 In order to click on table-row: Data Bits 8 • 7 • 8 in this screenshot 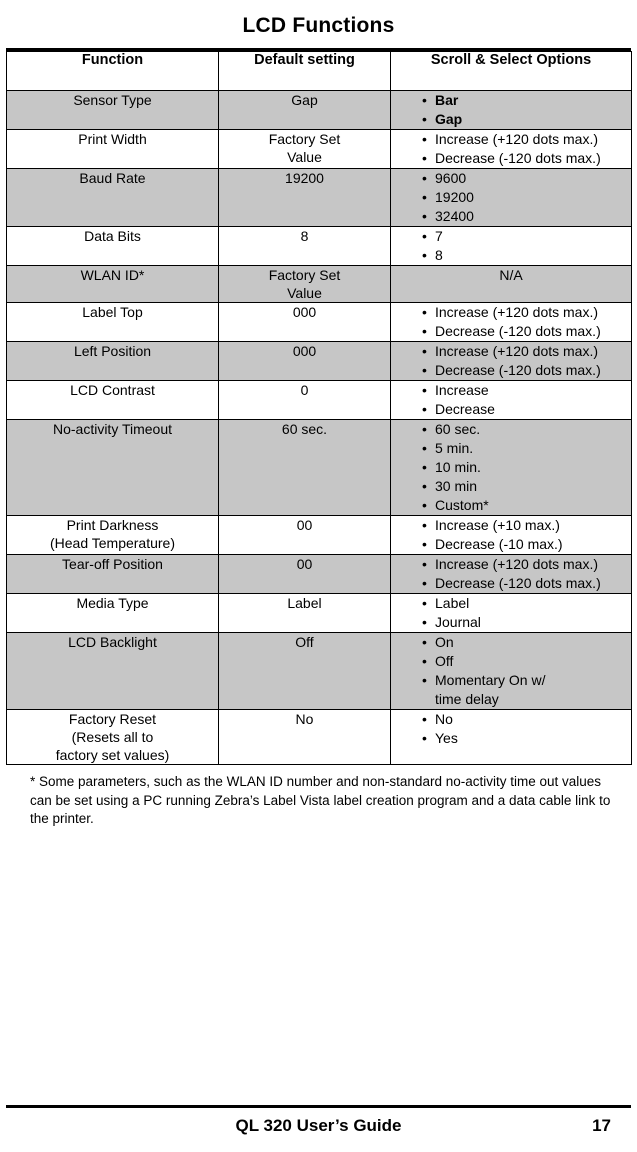, I will do `click(319, 246)`.